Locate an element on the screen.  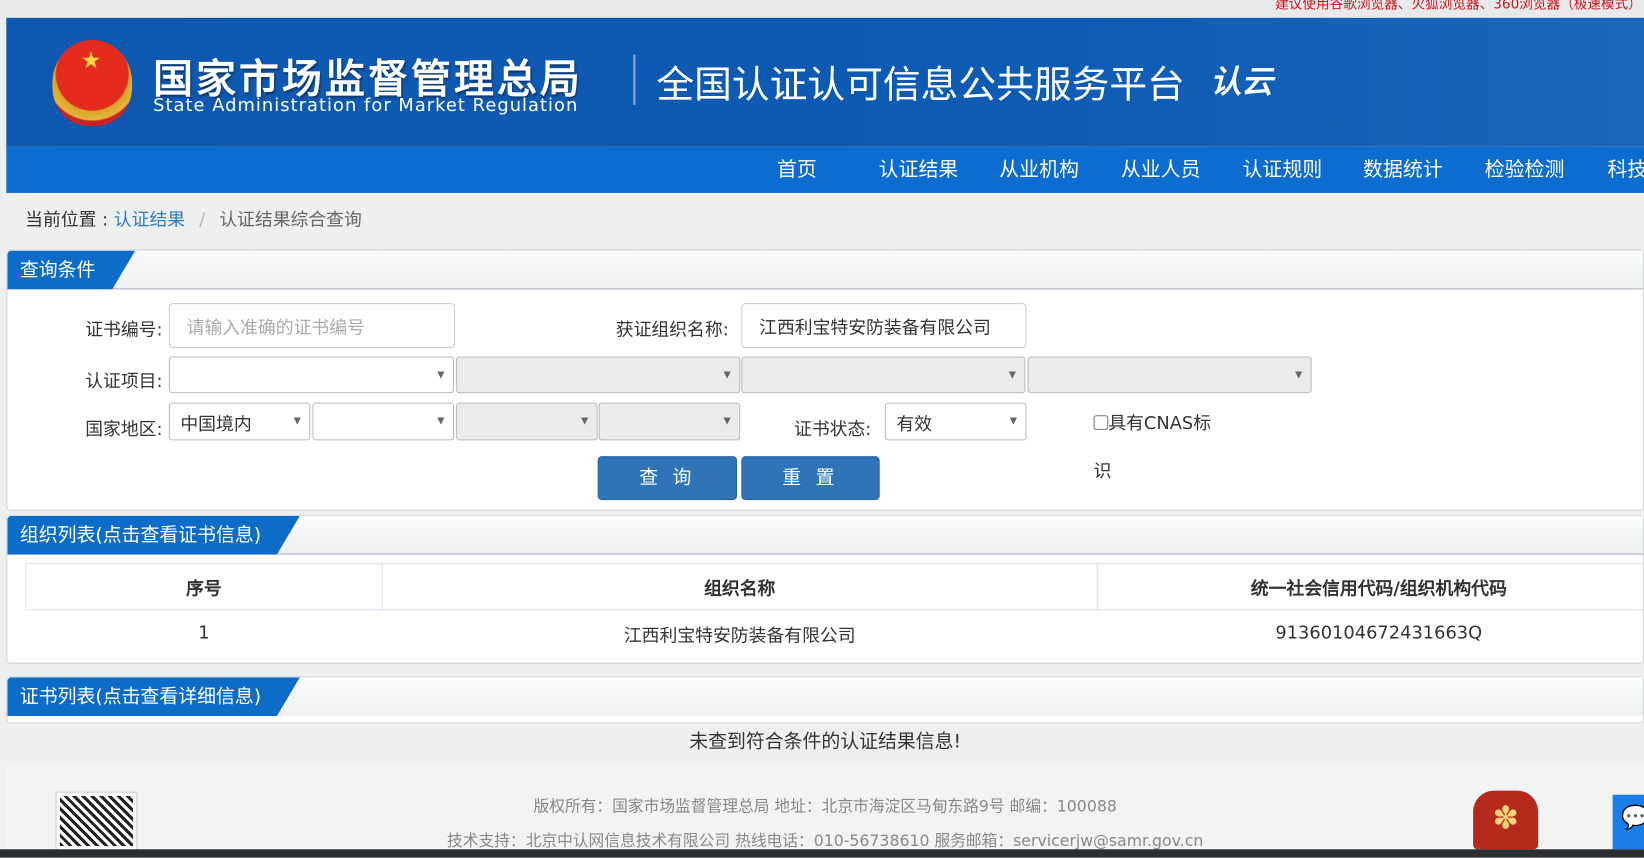
cert-no-input: 请输入准确的证书编号 is located at coordinates (312, 326).